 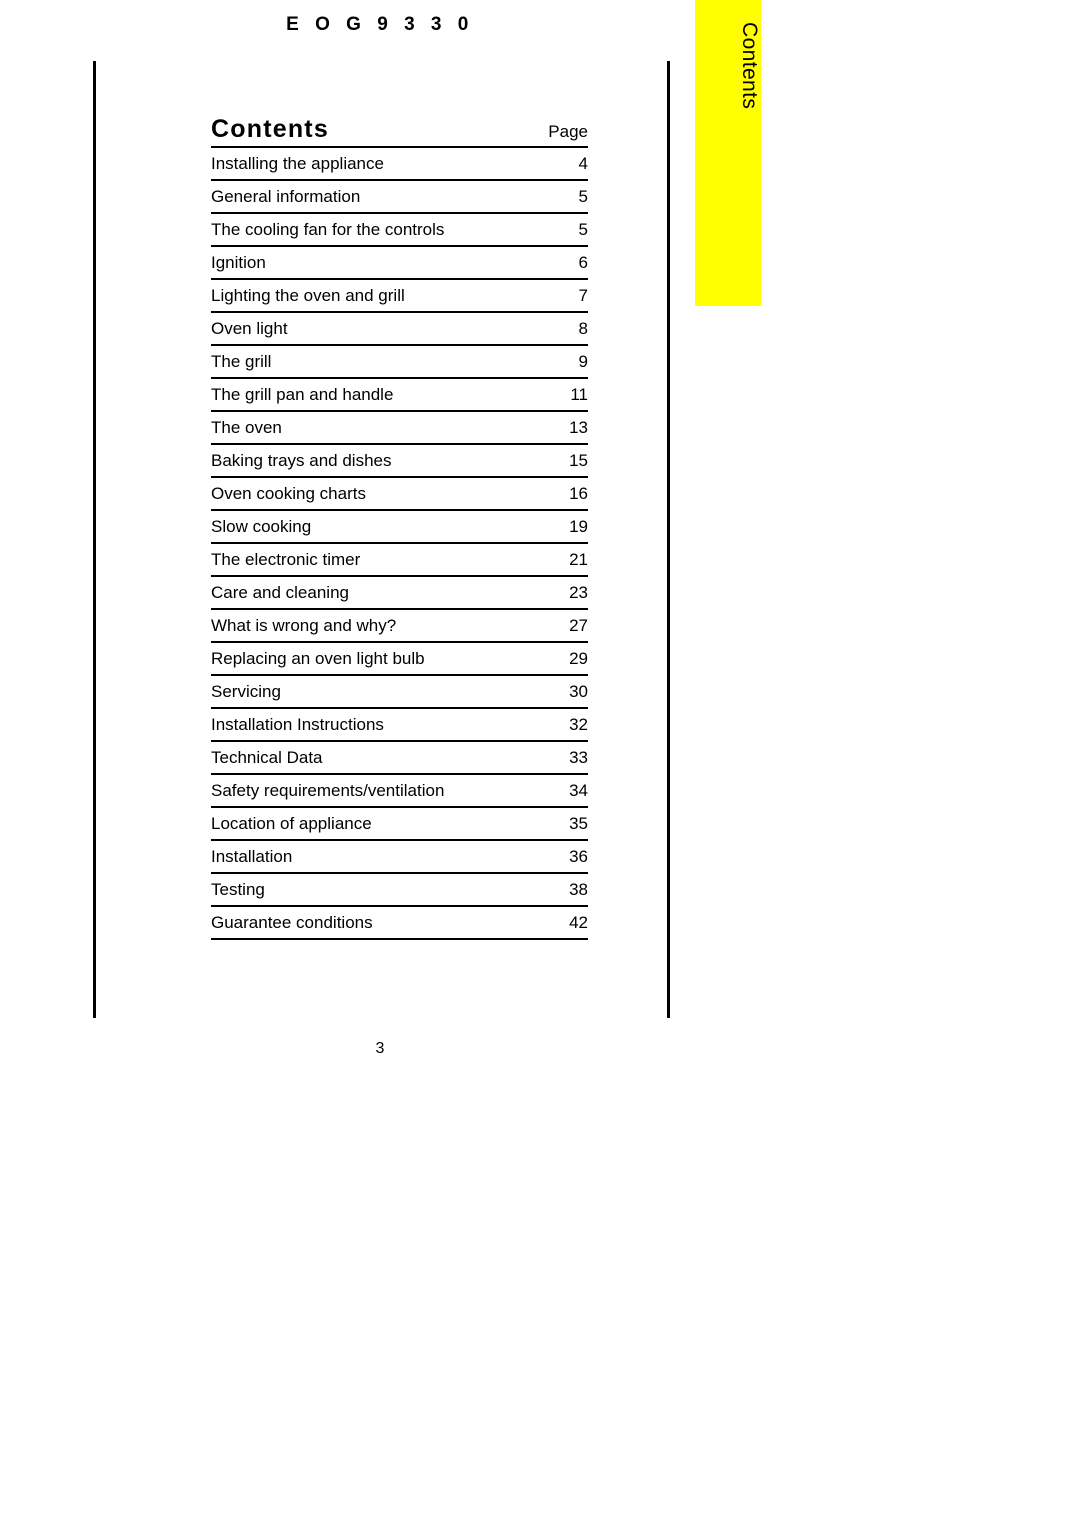 What do you see at coordinates (399, 361) in the screenshot?
I see `table-row: The grill 9` at bounding box center [399, 361].